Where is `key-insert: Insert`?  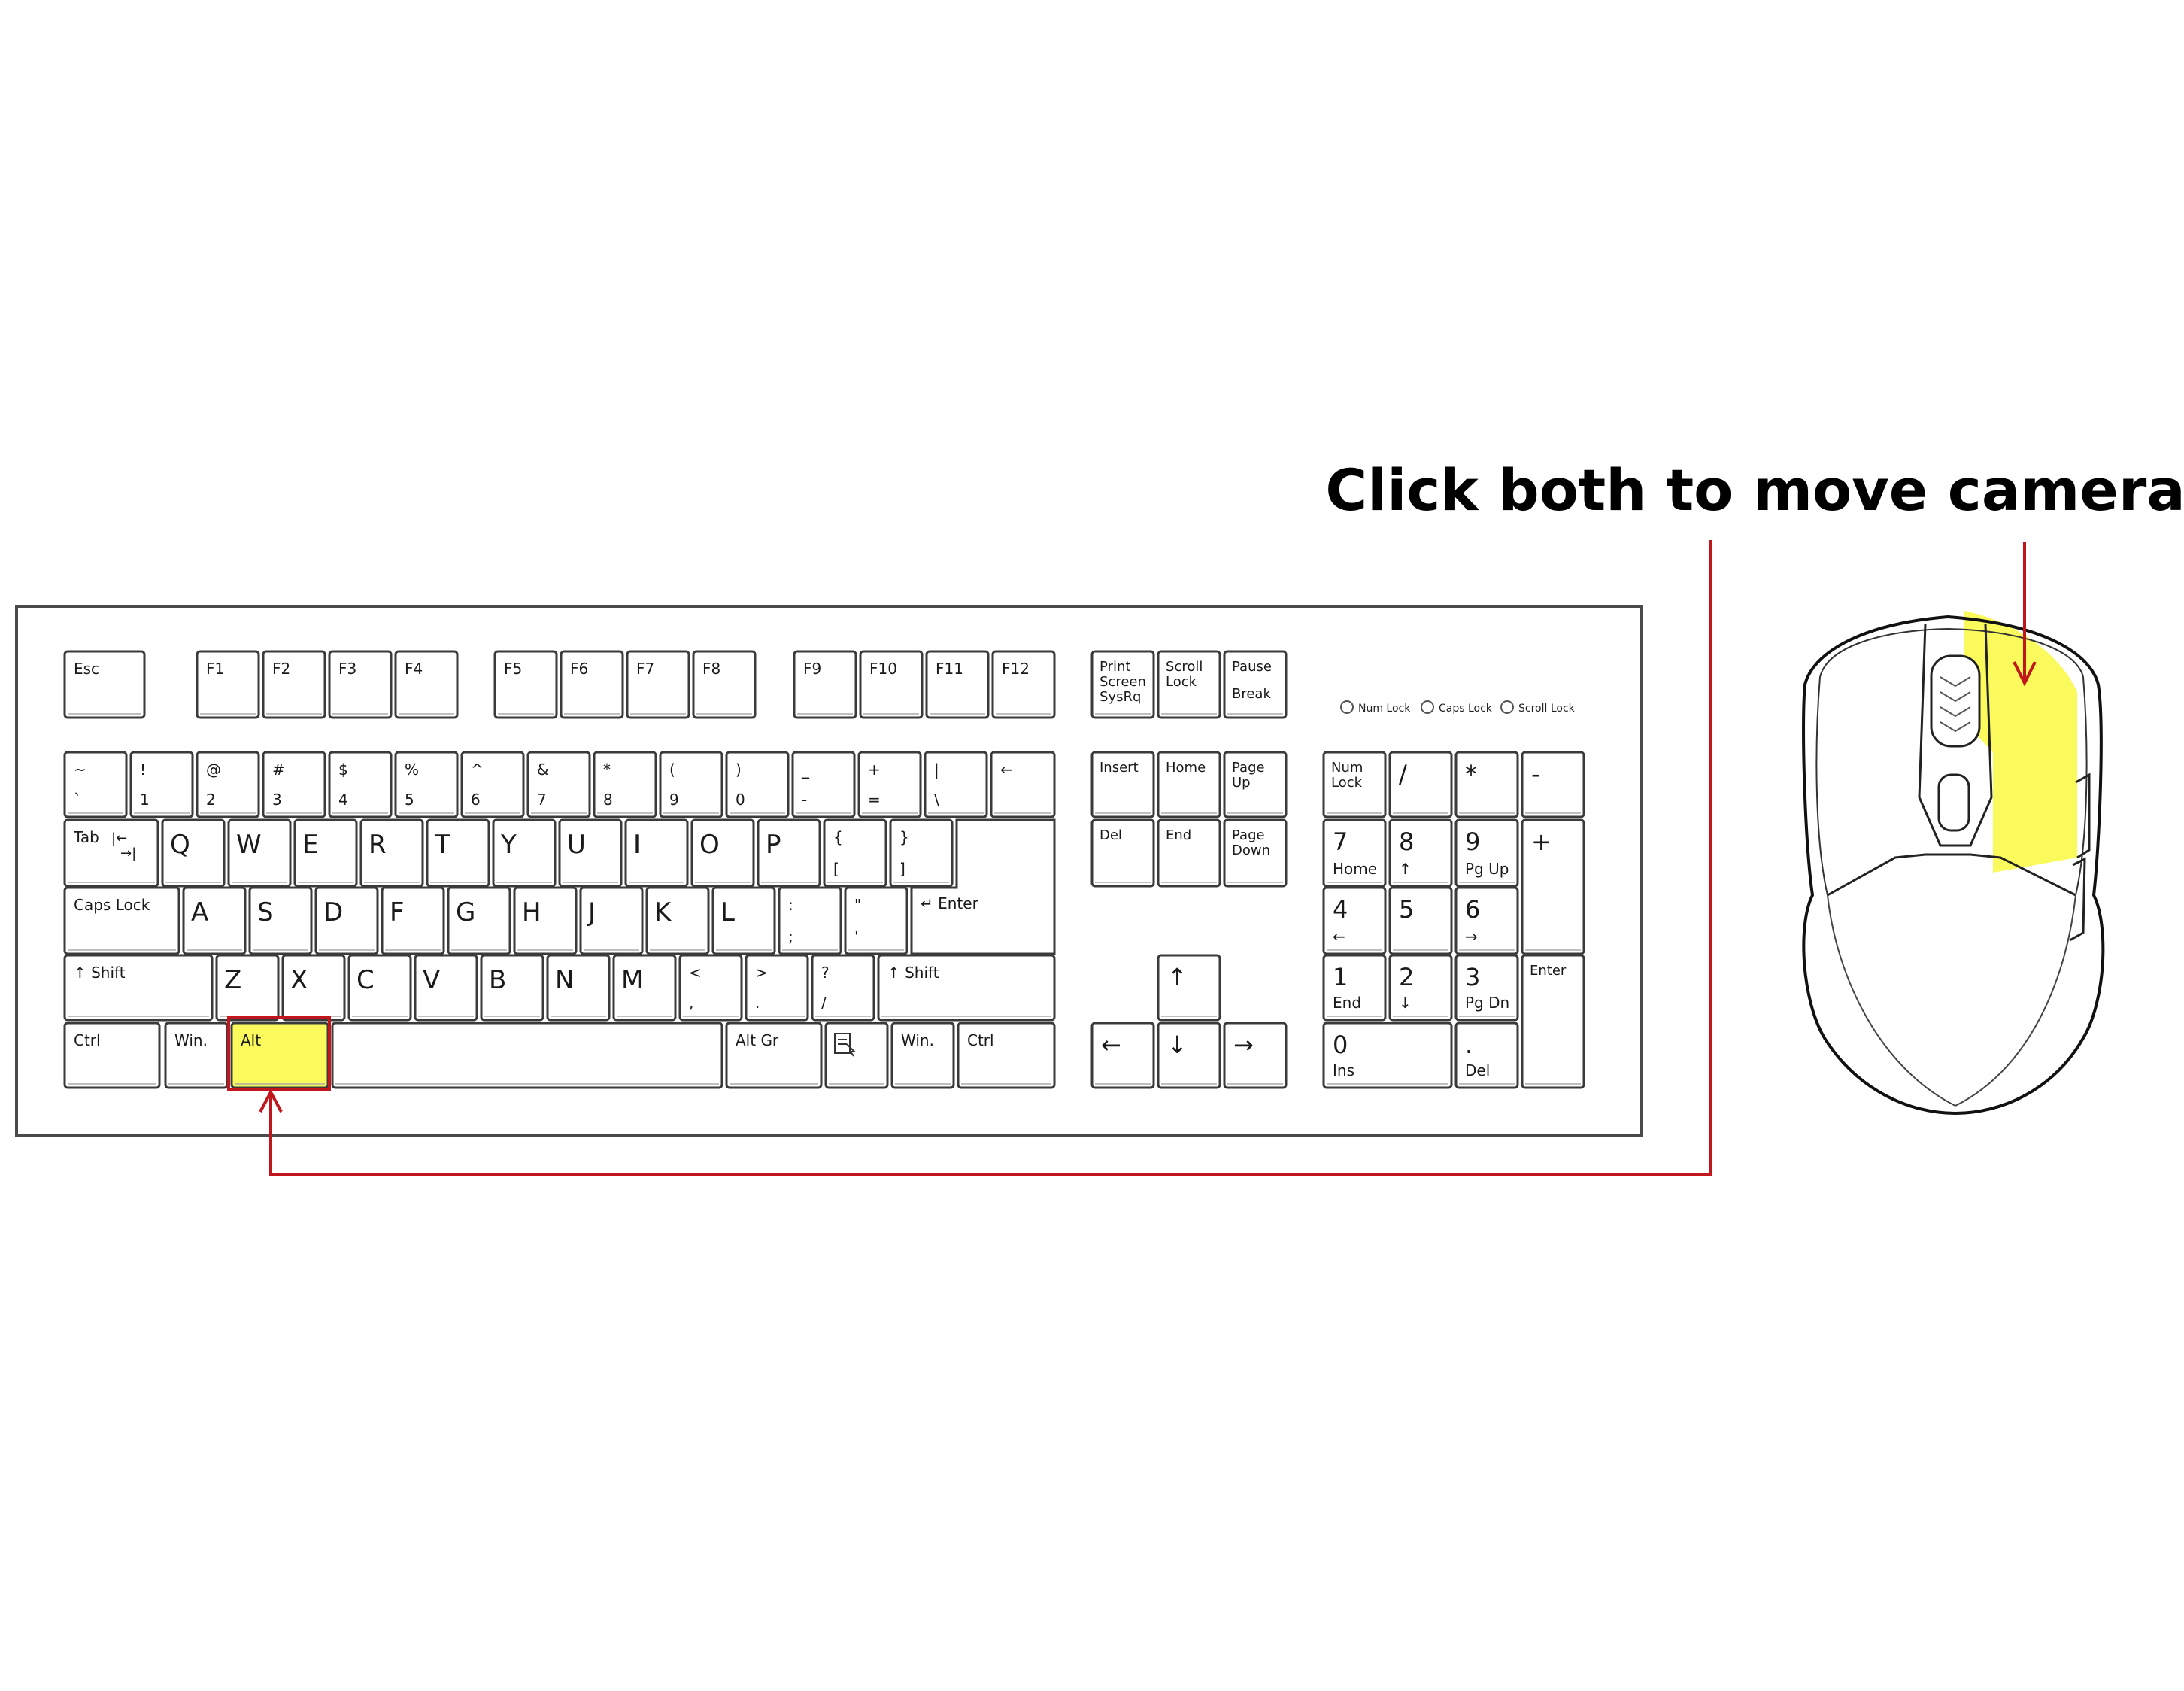
key-insert: Insert is located at coordinates (1122, 785).